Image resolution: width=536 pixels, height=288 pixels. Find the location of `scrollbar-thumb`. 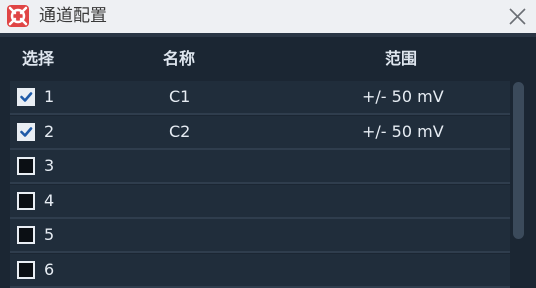

scrollbar-thumb is located at coordinates (518, 160).